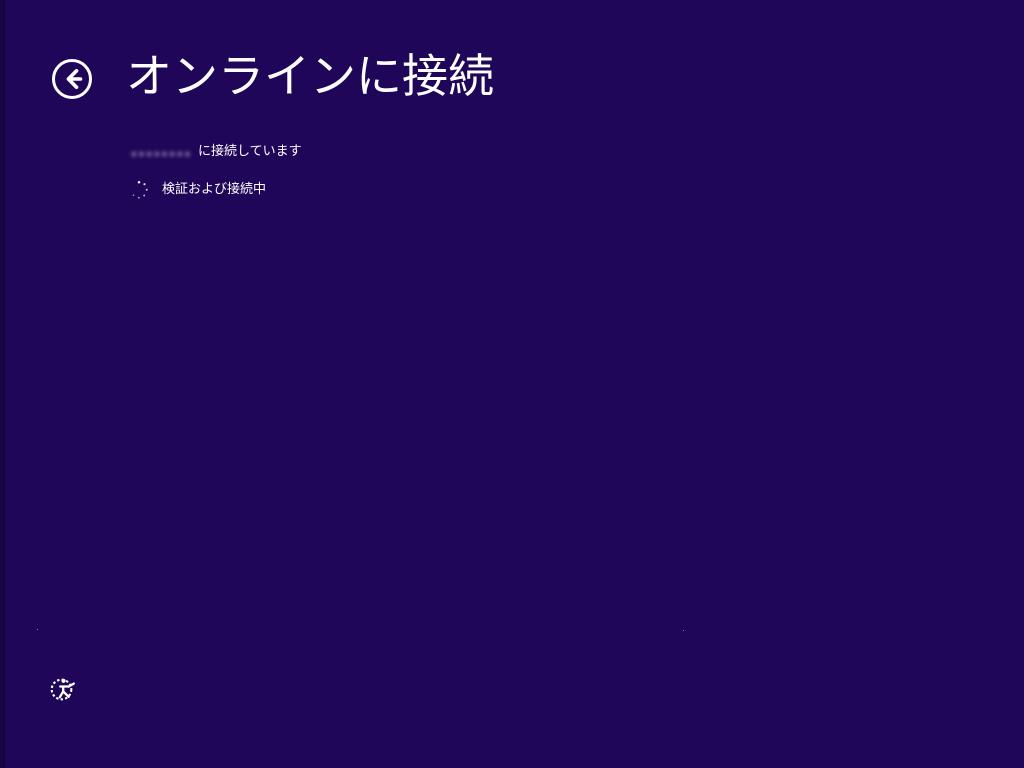 The height and width of the screenshot is (768, 1024). I want to click on connecting-message: に接続しています, so click(250, 151).